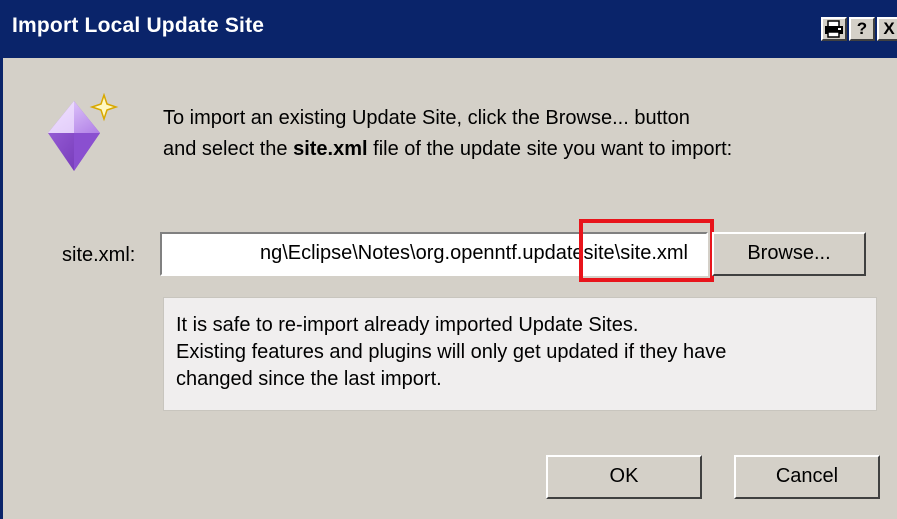 The image size is (897, 519). Describe the element at coordinates (228, 149) in the screenshot. I see `intro-line-2-start: and select the` at that location.